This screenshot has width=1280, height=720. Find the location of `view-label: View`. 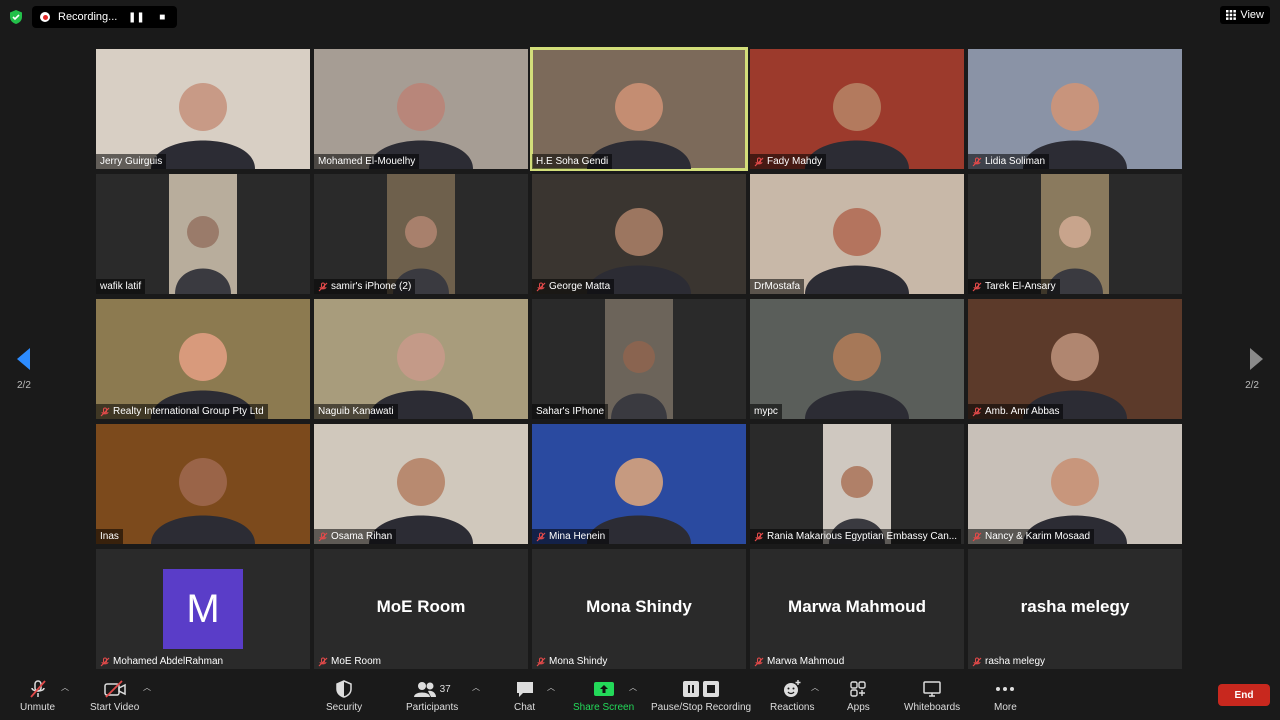

view-label: View is located at coordinates (1252, 15).